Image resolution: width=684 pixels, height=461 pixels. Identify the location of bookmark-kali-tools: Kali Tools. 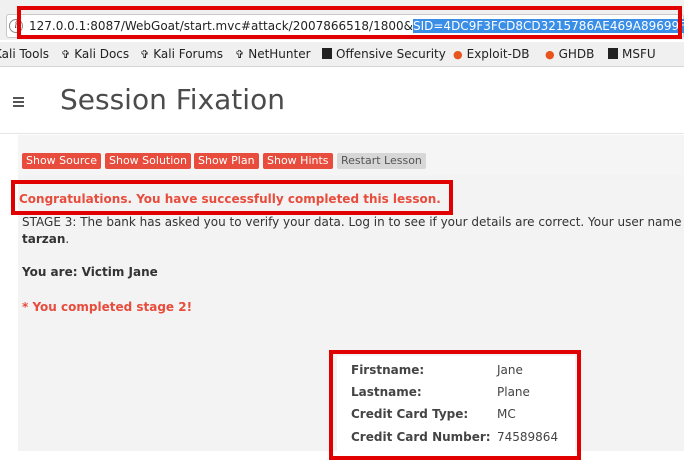
(24, 54).